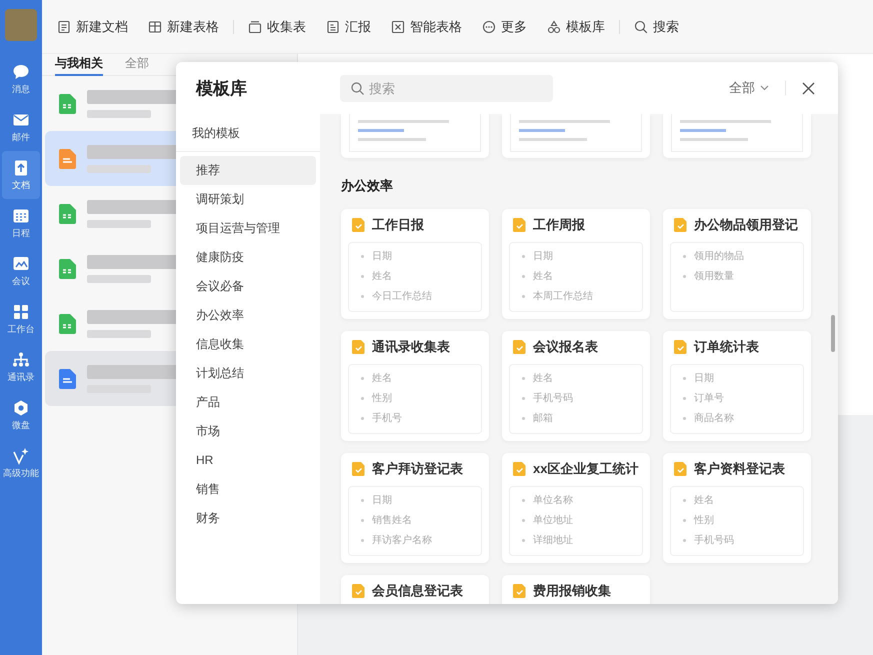 The width and height of the screenshot is (873, 655). Describe the element at coordinates (489, 27) in the screenshot. I see `more-icon` at that location.